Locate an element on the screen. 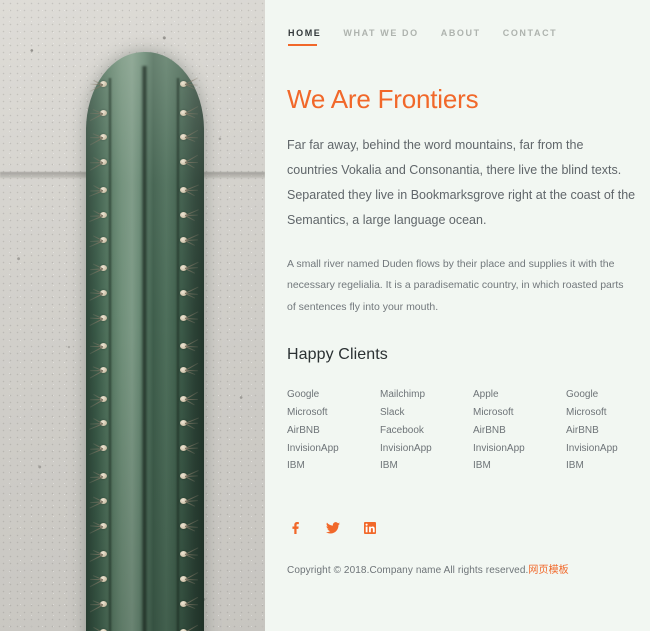 The height and width of the screenshot is (631, 650). facebook-icon is located at coordinates (296, 528).